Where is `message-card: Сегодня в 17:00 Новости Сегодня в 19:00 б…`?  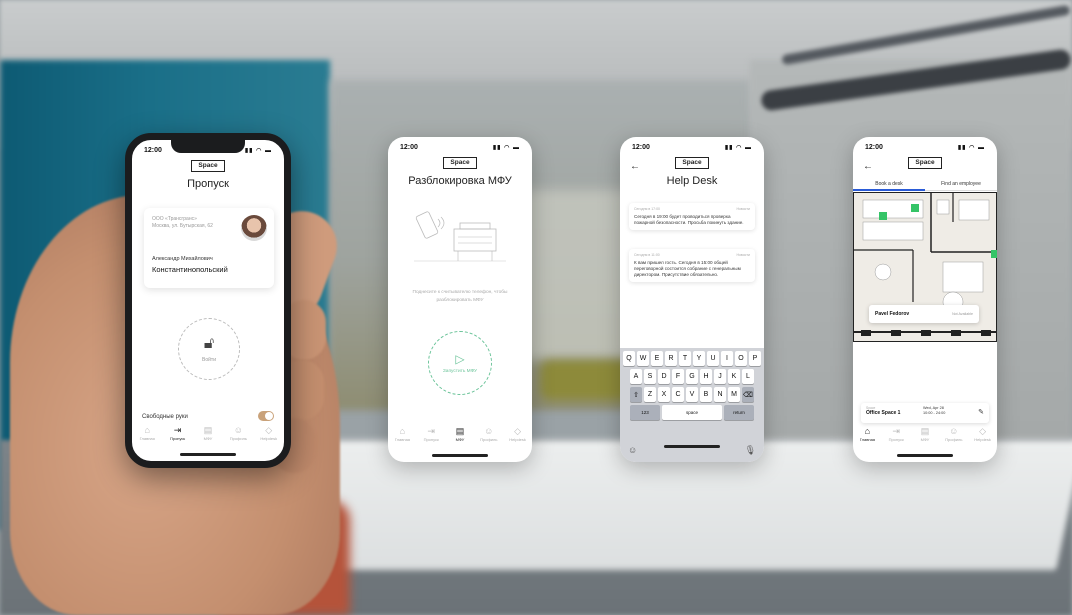
message-card: Сегодня в 17:00 Новости Сегодня в 19:00 б… is located at coordinates (692, 216).